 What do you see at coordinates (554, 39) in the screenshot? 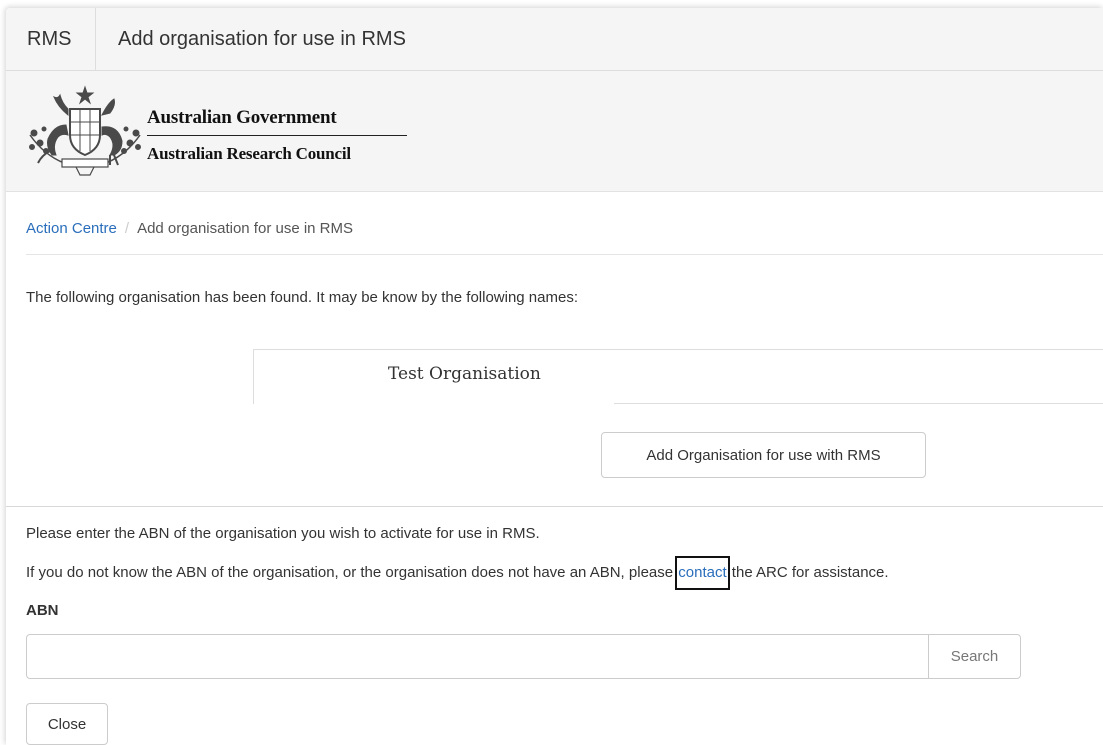
I see `title-bar: RMS Add organisation for use in RMS` at bounding box center [554, 39].